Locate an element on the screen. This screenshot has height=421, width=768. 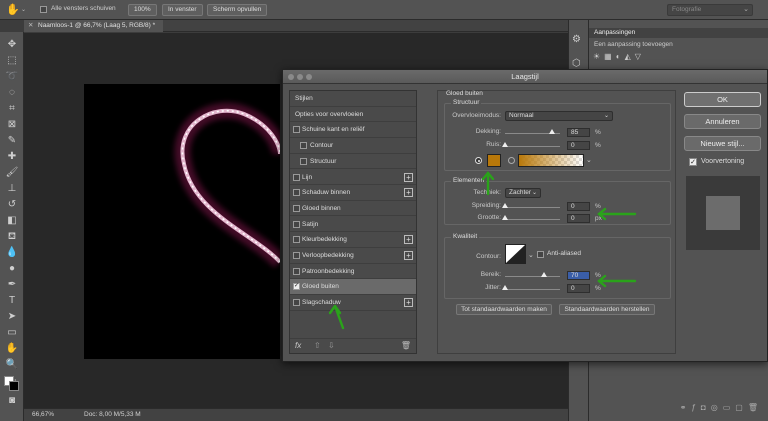
frame-tool-icon: ⊠ is located at coordinates (12, 125).